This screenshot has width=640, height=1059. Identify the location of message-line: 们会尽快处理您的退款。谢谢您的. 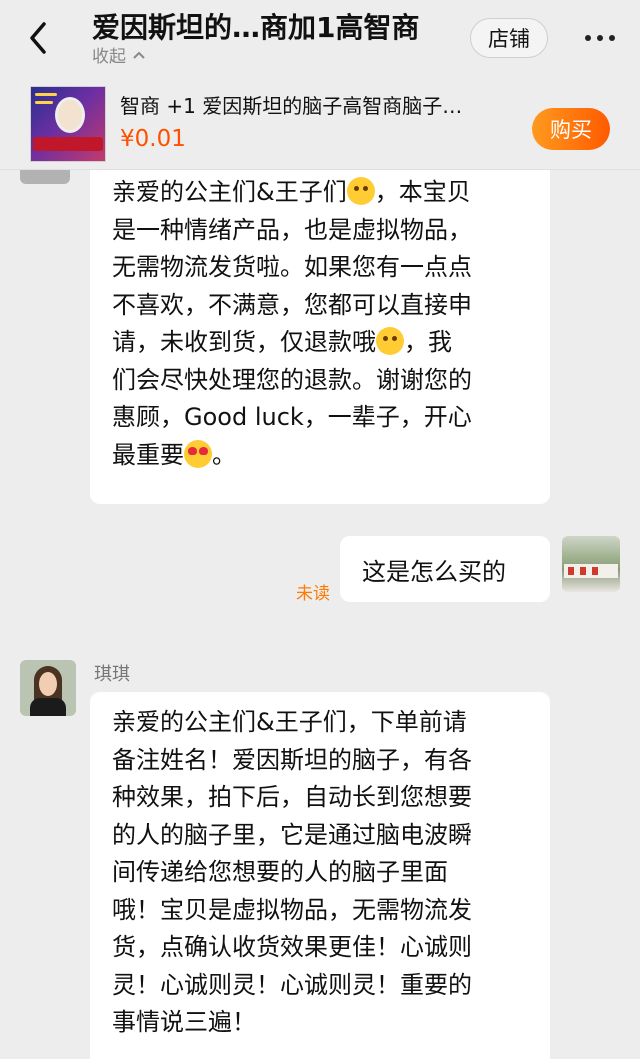
(292, 379).